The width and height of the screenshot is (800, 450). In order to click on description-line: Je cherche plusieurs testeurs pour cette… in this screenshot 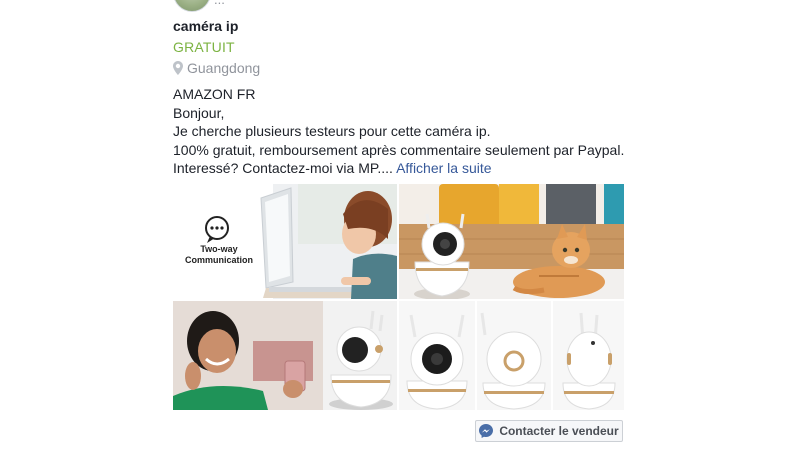, I will do `click(332, 131)`.